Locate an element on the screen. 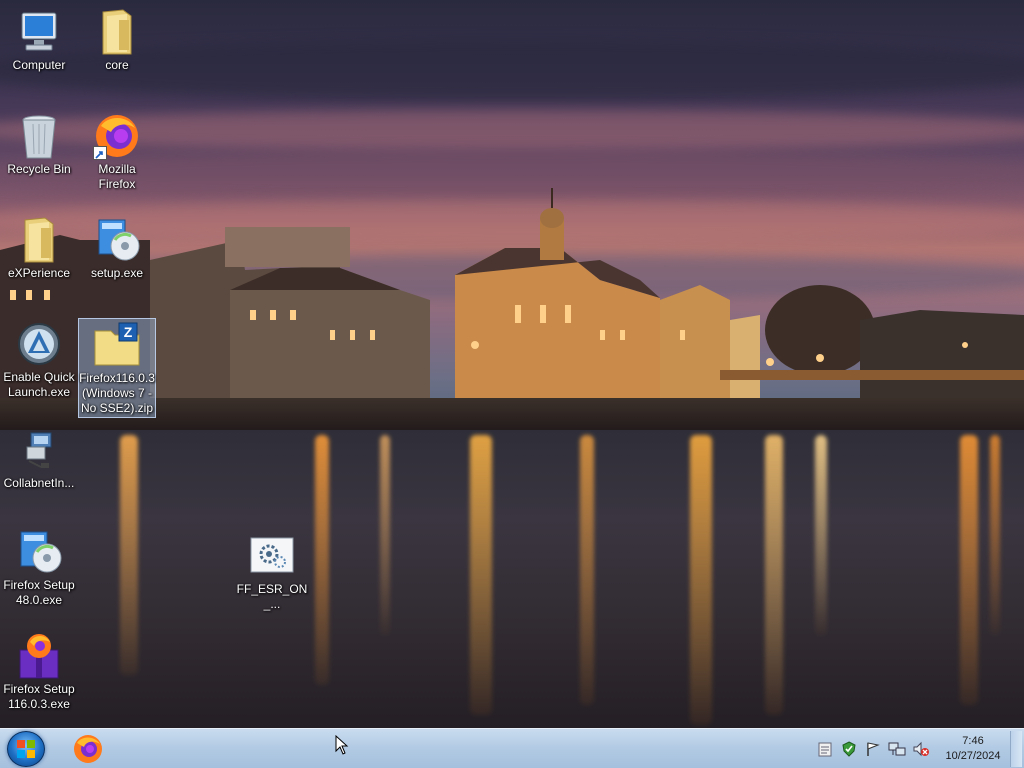  desktop-icon-firefox-setup-48: Firefox Setup 48.0.exe is located at coordinates (39, 567).